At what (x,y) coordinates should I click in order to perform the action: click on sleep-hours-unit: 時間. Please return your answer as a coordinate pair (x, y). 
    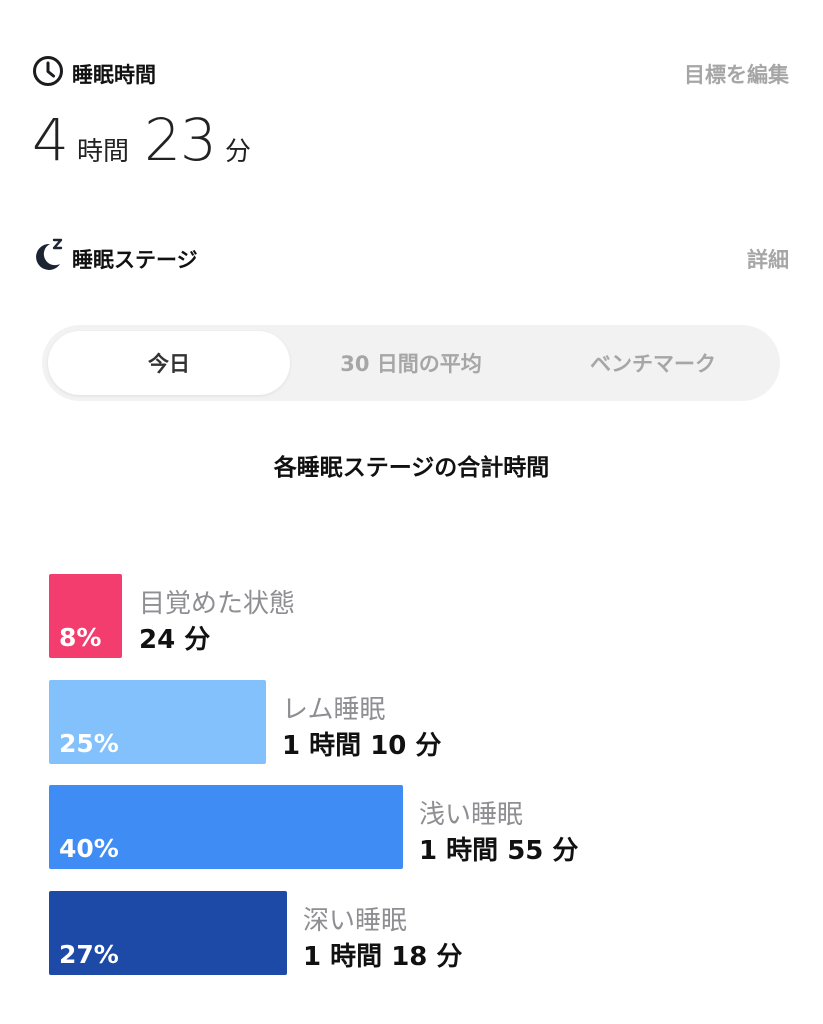
    Looking at the image, I should click on (103, 152).